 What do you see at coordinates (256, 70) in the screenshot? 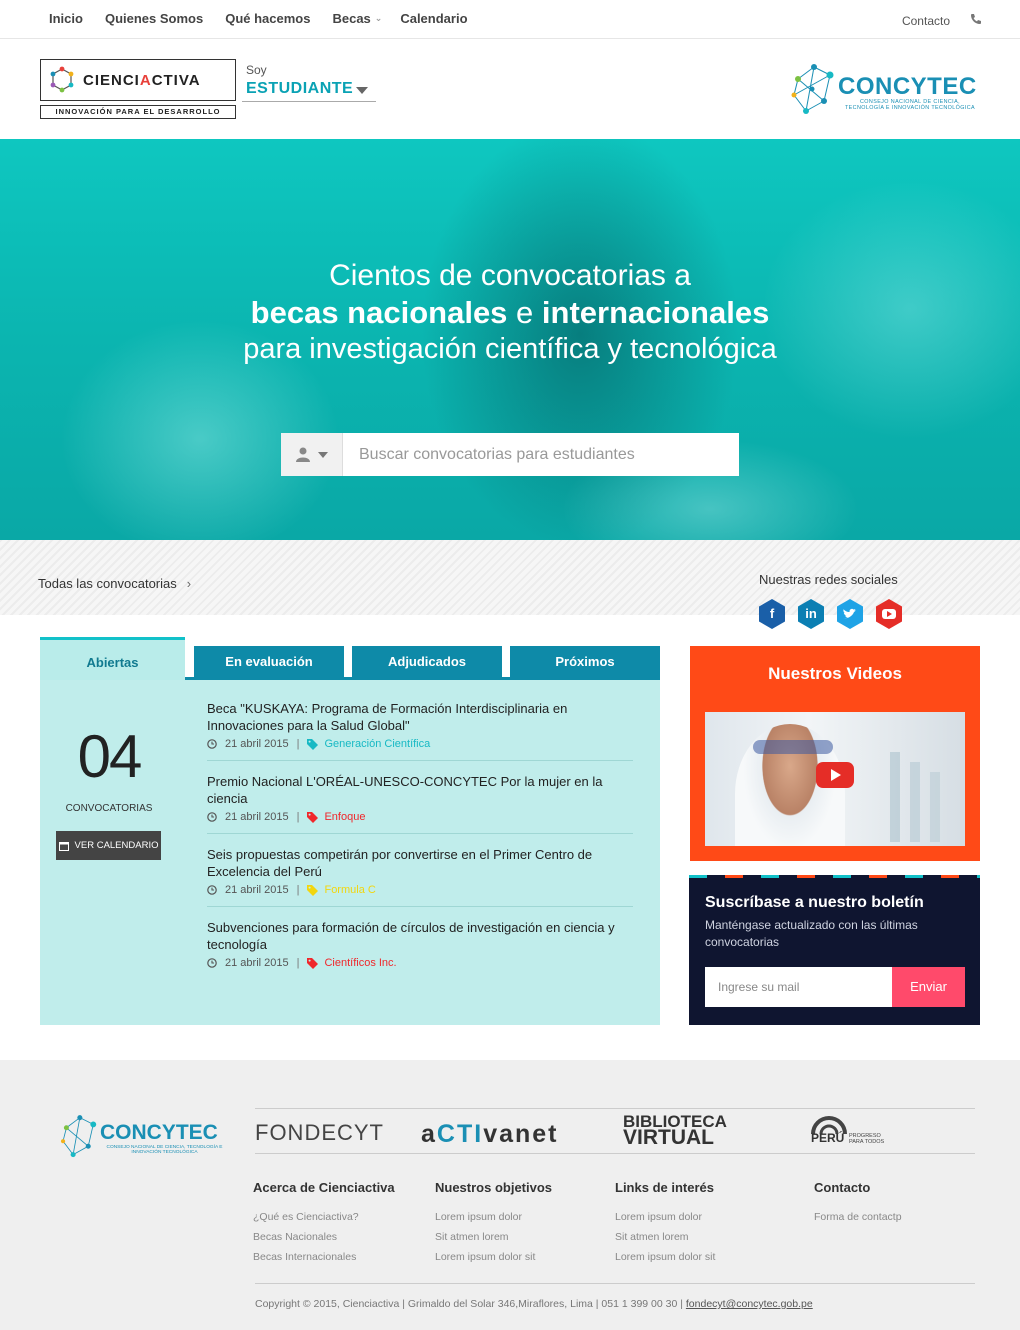
I see `profile-label: Soy` at bounding box center [256, 70].